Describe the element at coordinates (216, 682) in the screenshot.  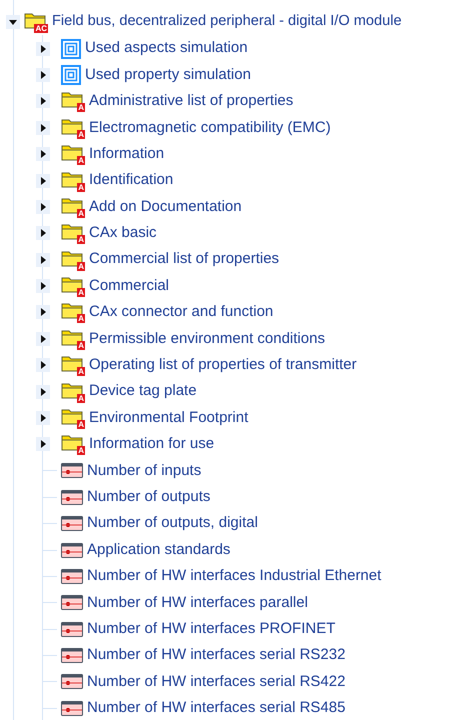
I see `tree-node-label: Number of HW interfaces serial RS422` at that location.